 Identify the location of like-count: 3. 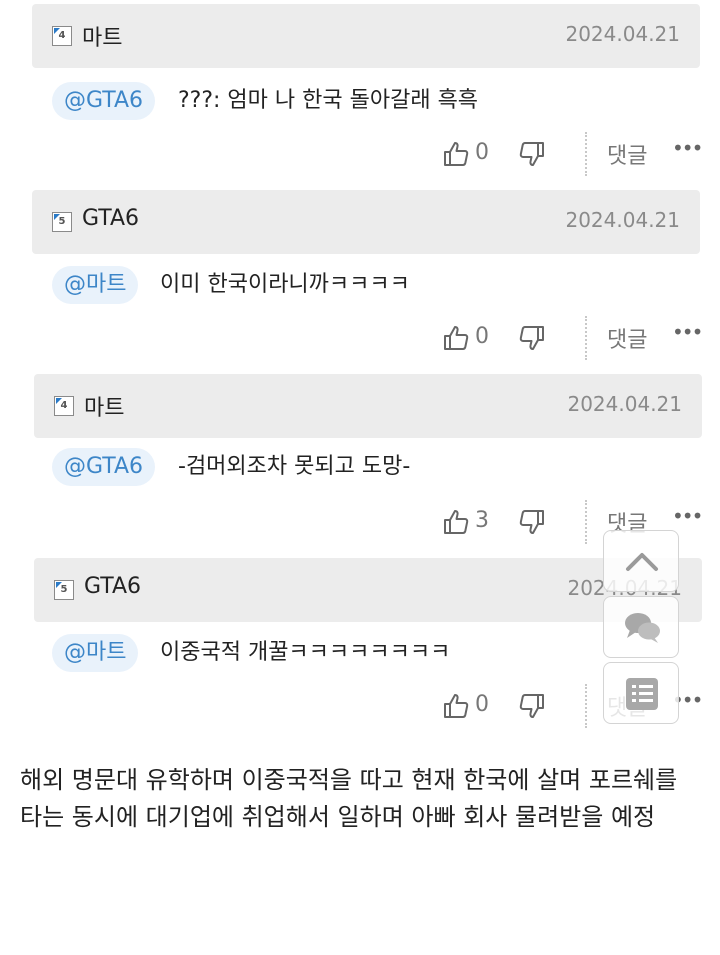
(482, 520).